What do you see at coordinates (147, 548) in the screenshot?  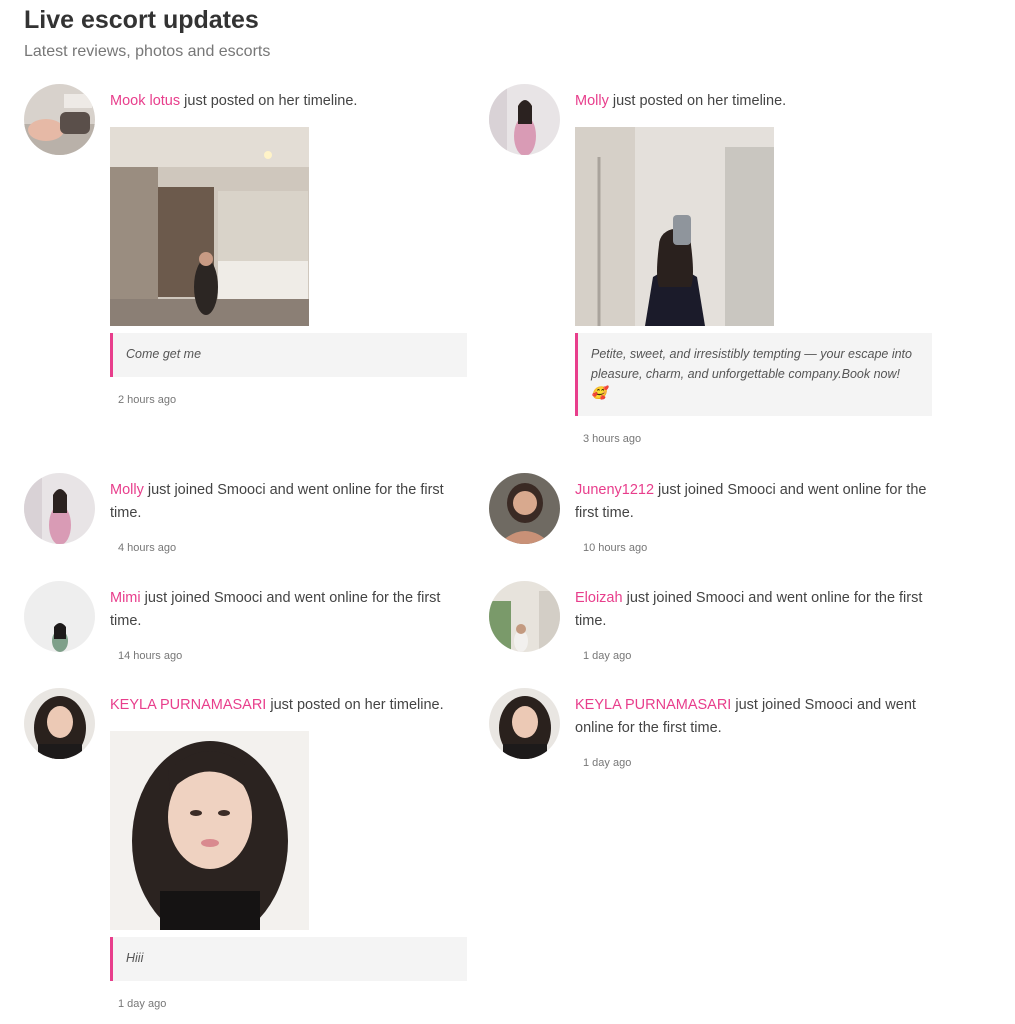 I see `timestamp: 4 hours ago` at bounding box center [147, 548].